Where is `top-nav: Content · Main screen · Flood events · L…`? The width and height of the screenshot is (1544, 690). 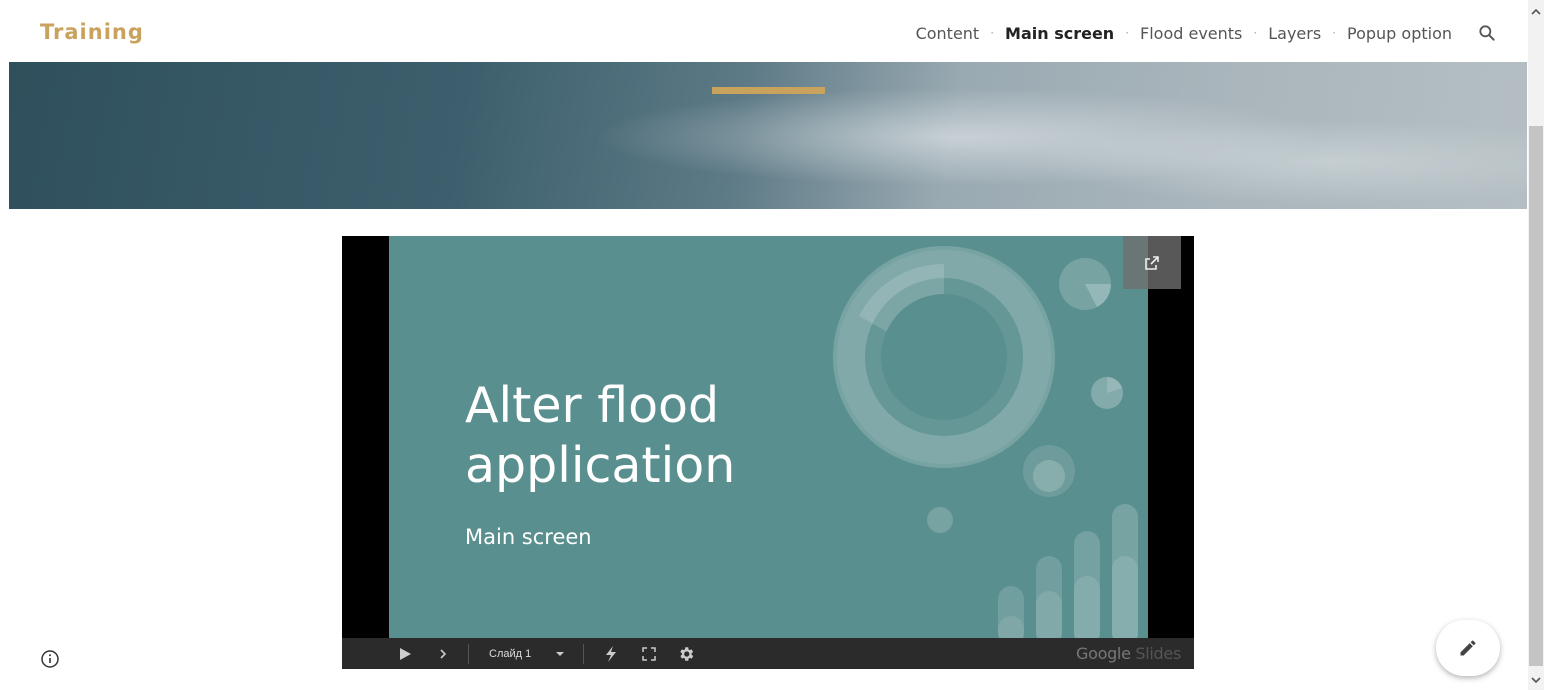 top-nav: Content · Main screen · Flood events · L… is located at coordinates (1208, 33).